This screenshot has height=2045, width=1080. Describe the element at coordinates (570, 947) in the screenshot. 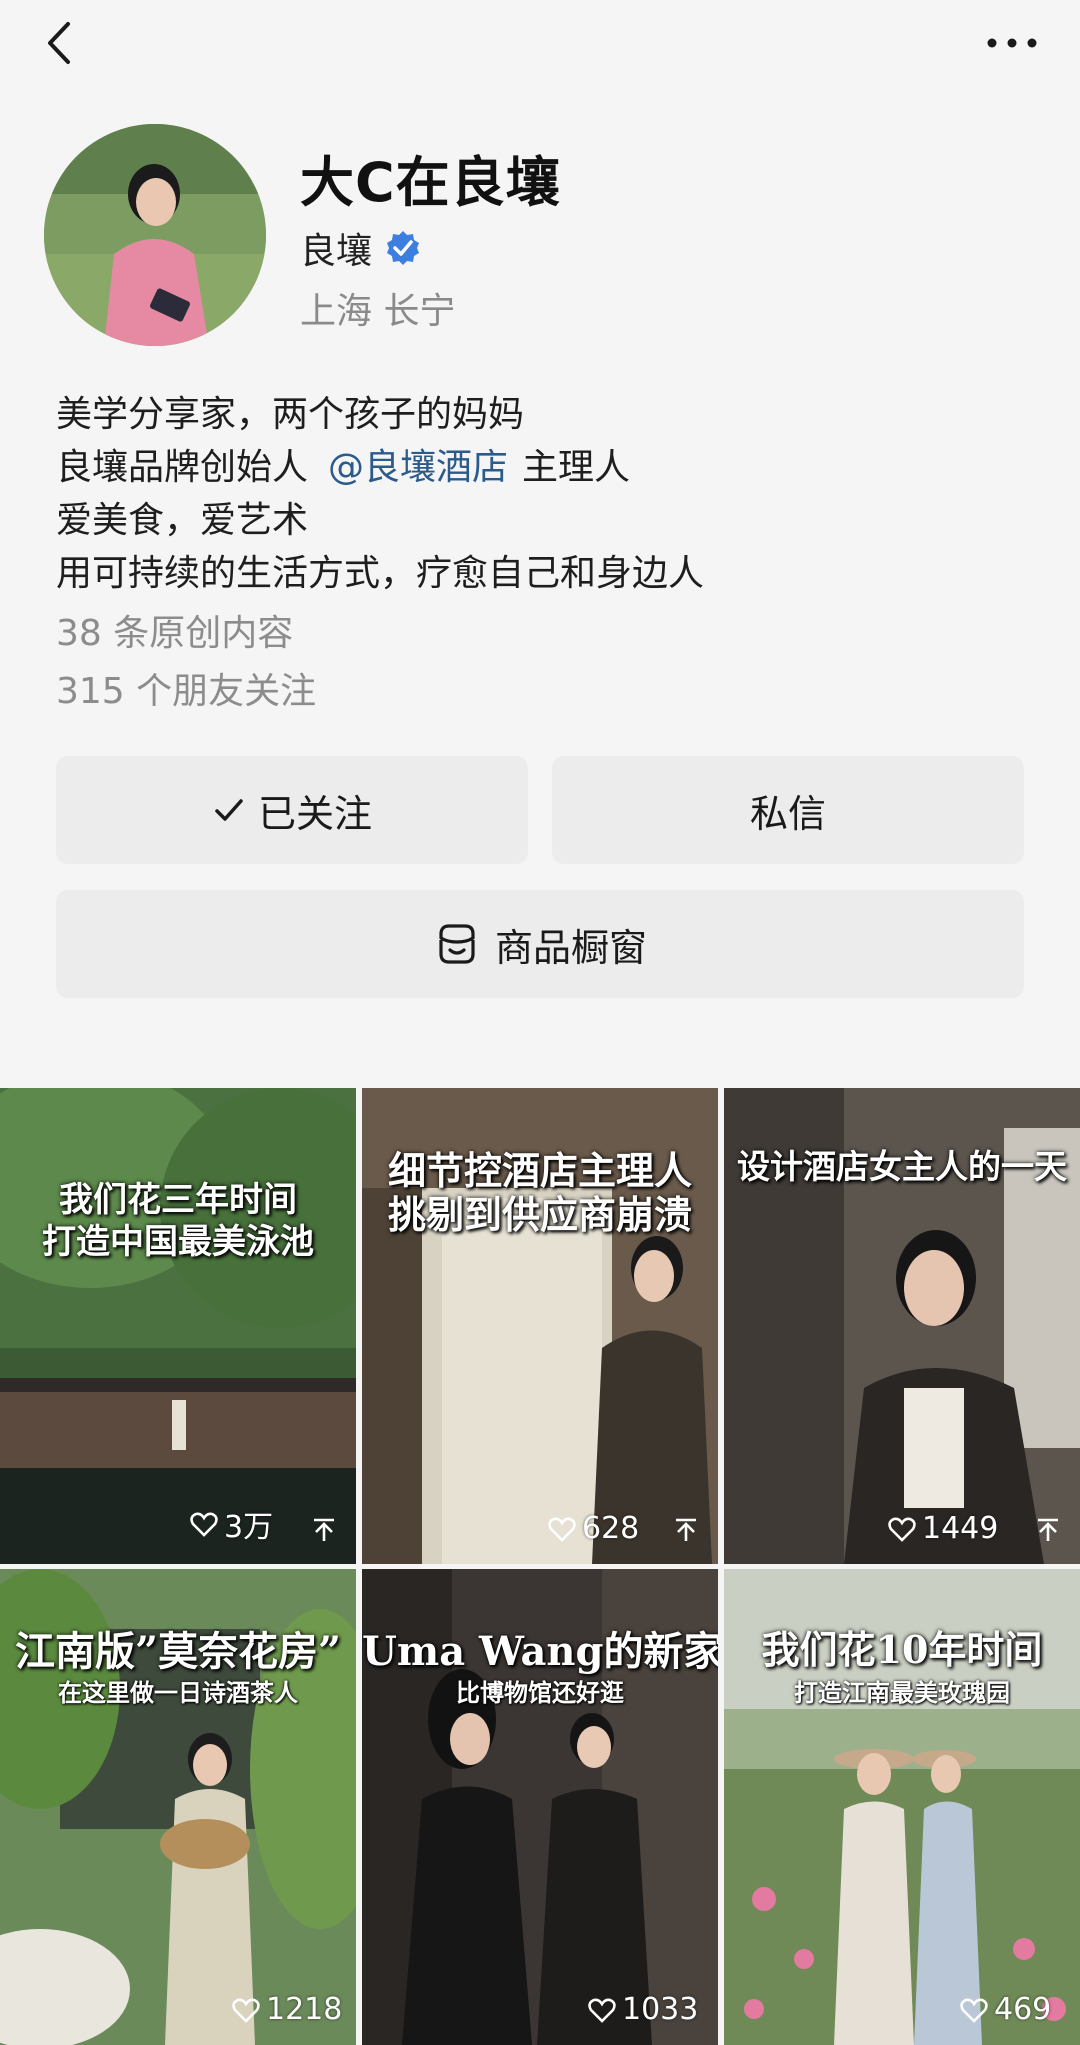

I see `shop-window-label: 商品橱窗` at that location.